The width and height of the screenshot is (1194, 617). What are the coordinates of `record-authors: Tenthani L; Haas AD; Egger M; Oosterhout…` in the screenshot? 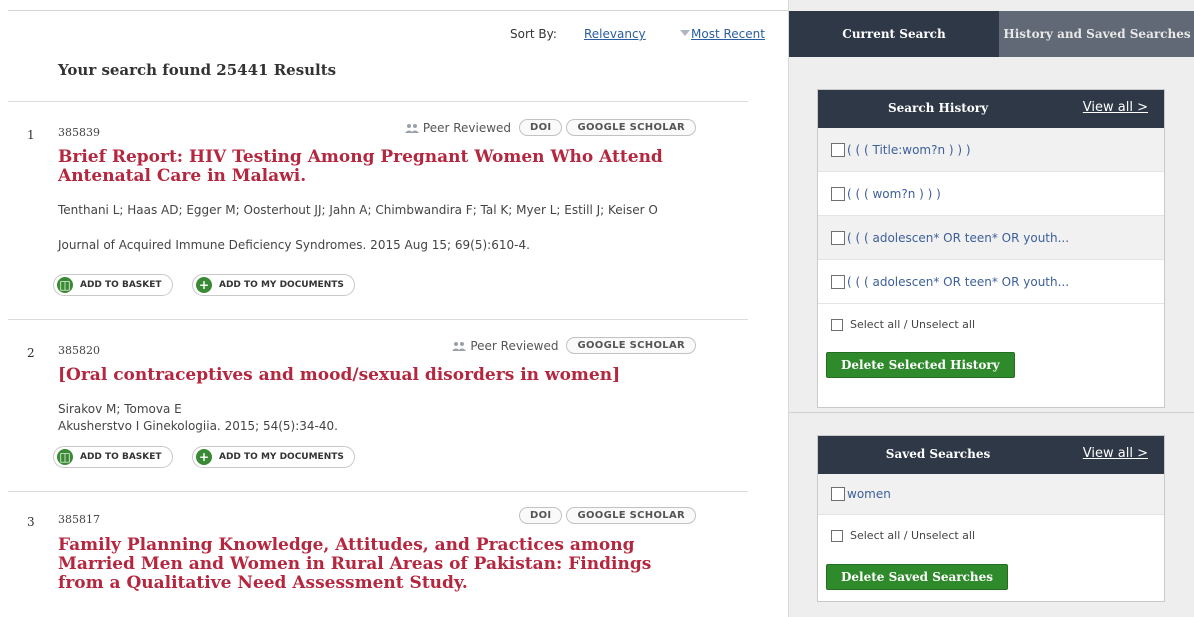 It's located at (358, 210).